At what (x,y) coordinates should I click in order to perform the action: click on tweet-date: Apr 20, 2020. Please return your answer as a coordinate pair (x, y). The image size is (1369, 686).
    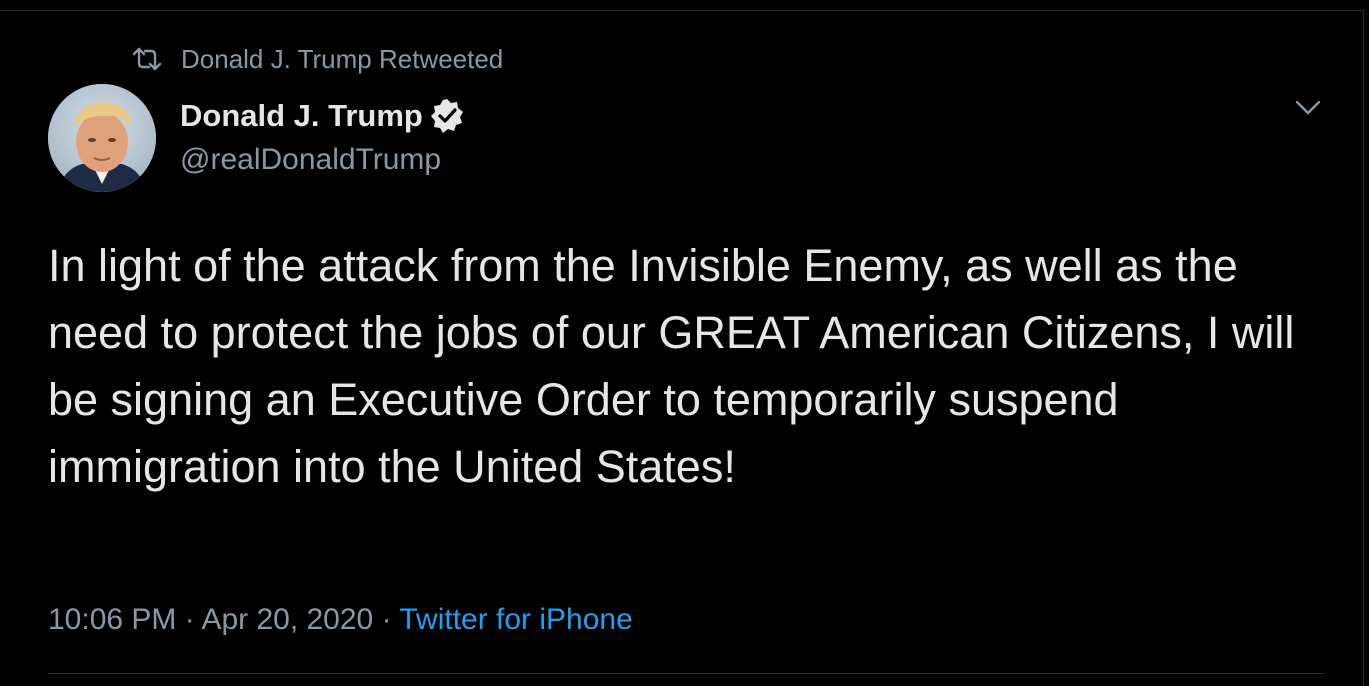
    Looking at the image, I should click on (287, 619).